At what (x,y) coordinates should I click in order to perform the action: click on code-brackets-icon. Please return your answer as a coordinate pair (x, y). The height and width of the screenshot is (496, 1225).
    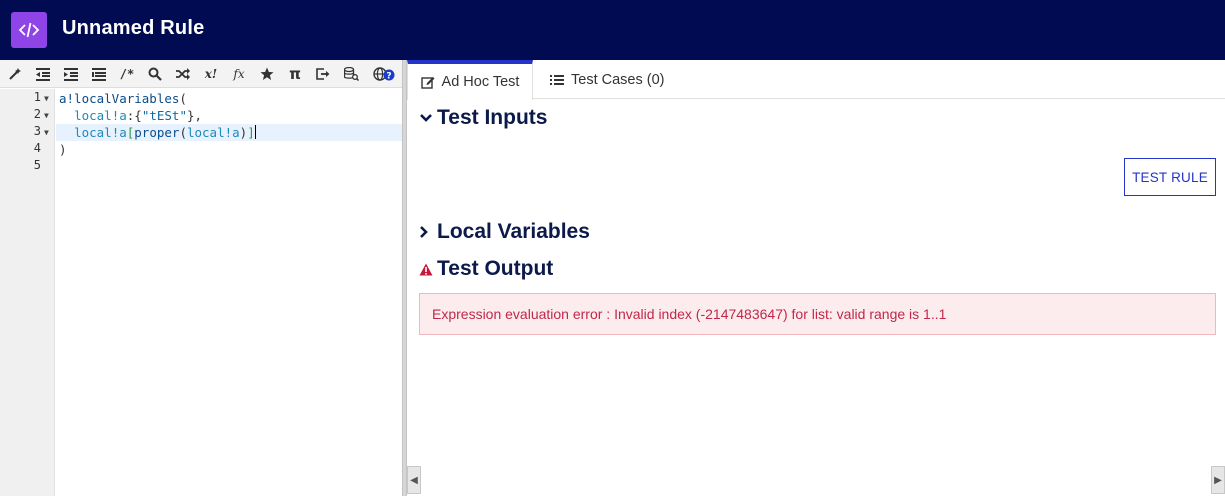
    Looking at the image, I should click on (29, 30).